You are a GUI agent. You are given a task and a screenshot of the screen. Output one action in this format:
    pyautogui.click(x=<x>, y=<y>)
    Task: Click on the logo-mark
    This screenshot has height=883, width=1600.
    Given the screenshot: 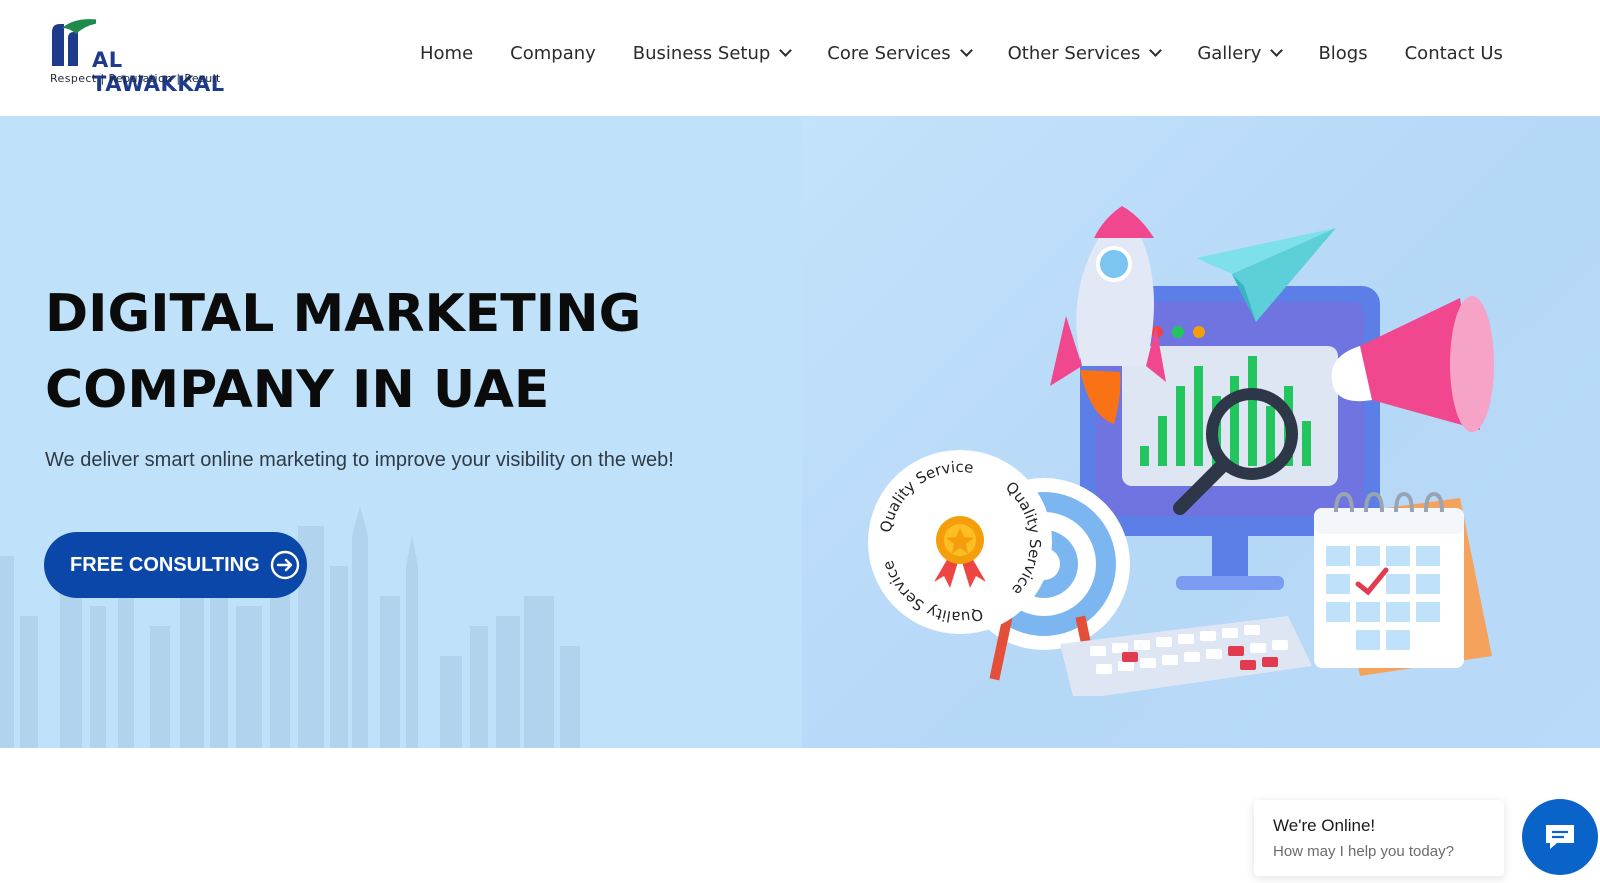 What is the action you would take?
    pyautogui.click(x=74, y=42)
    